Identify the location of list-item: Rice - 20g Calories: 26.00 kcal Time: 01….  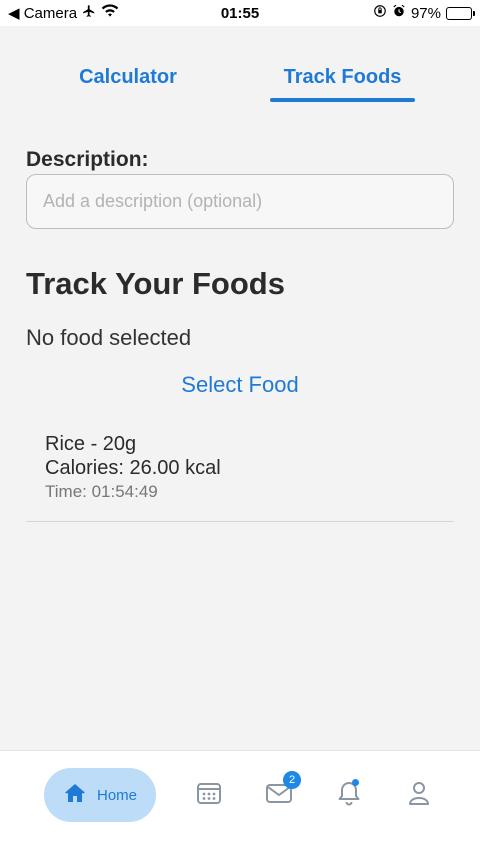
(133, 468).